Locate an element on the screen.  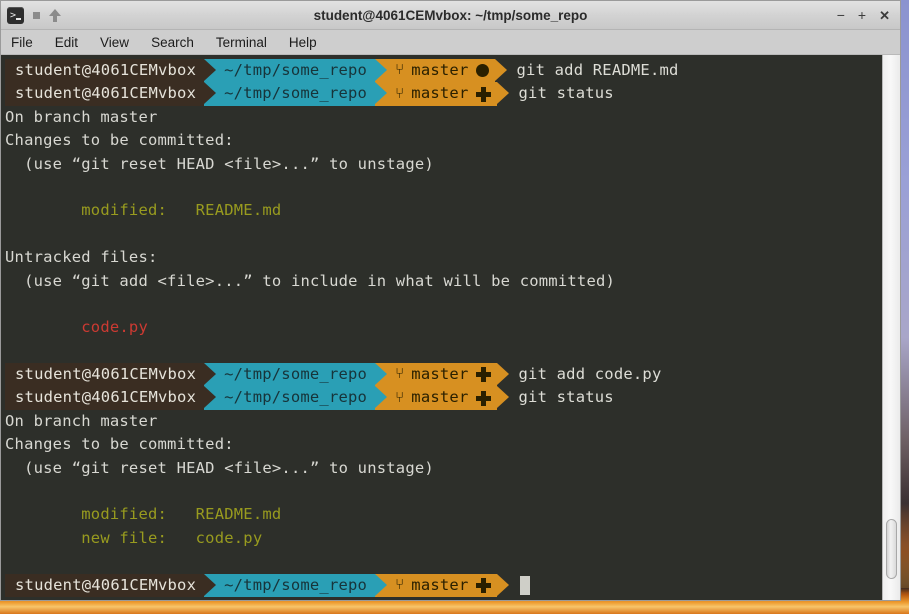
close-button: ✕ is located at coordinates (884, 15).